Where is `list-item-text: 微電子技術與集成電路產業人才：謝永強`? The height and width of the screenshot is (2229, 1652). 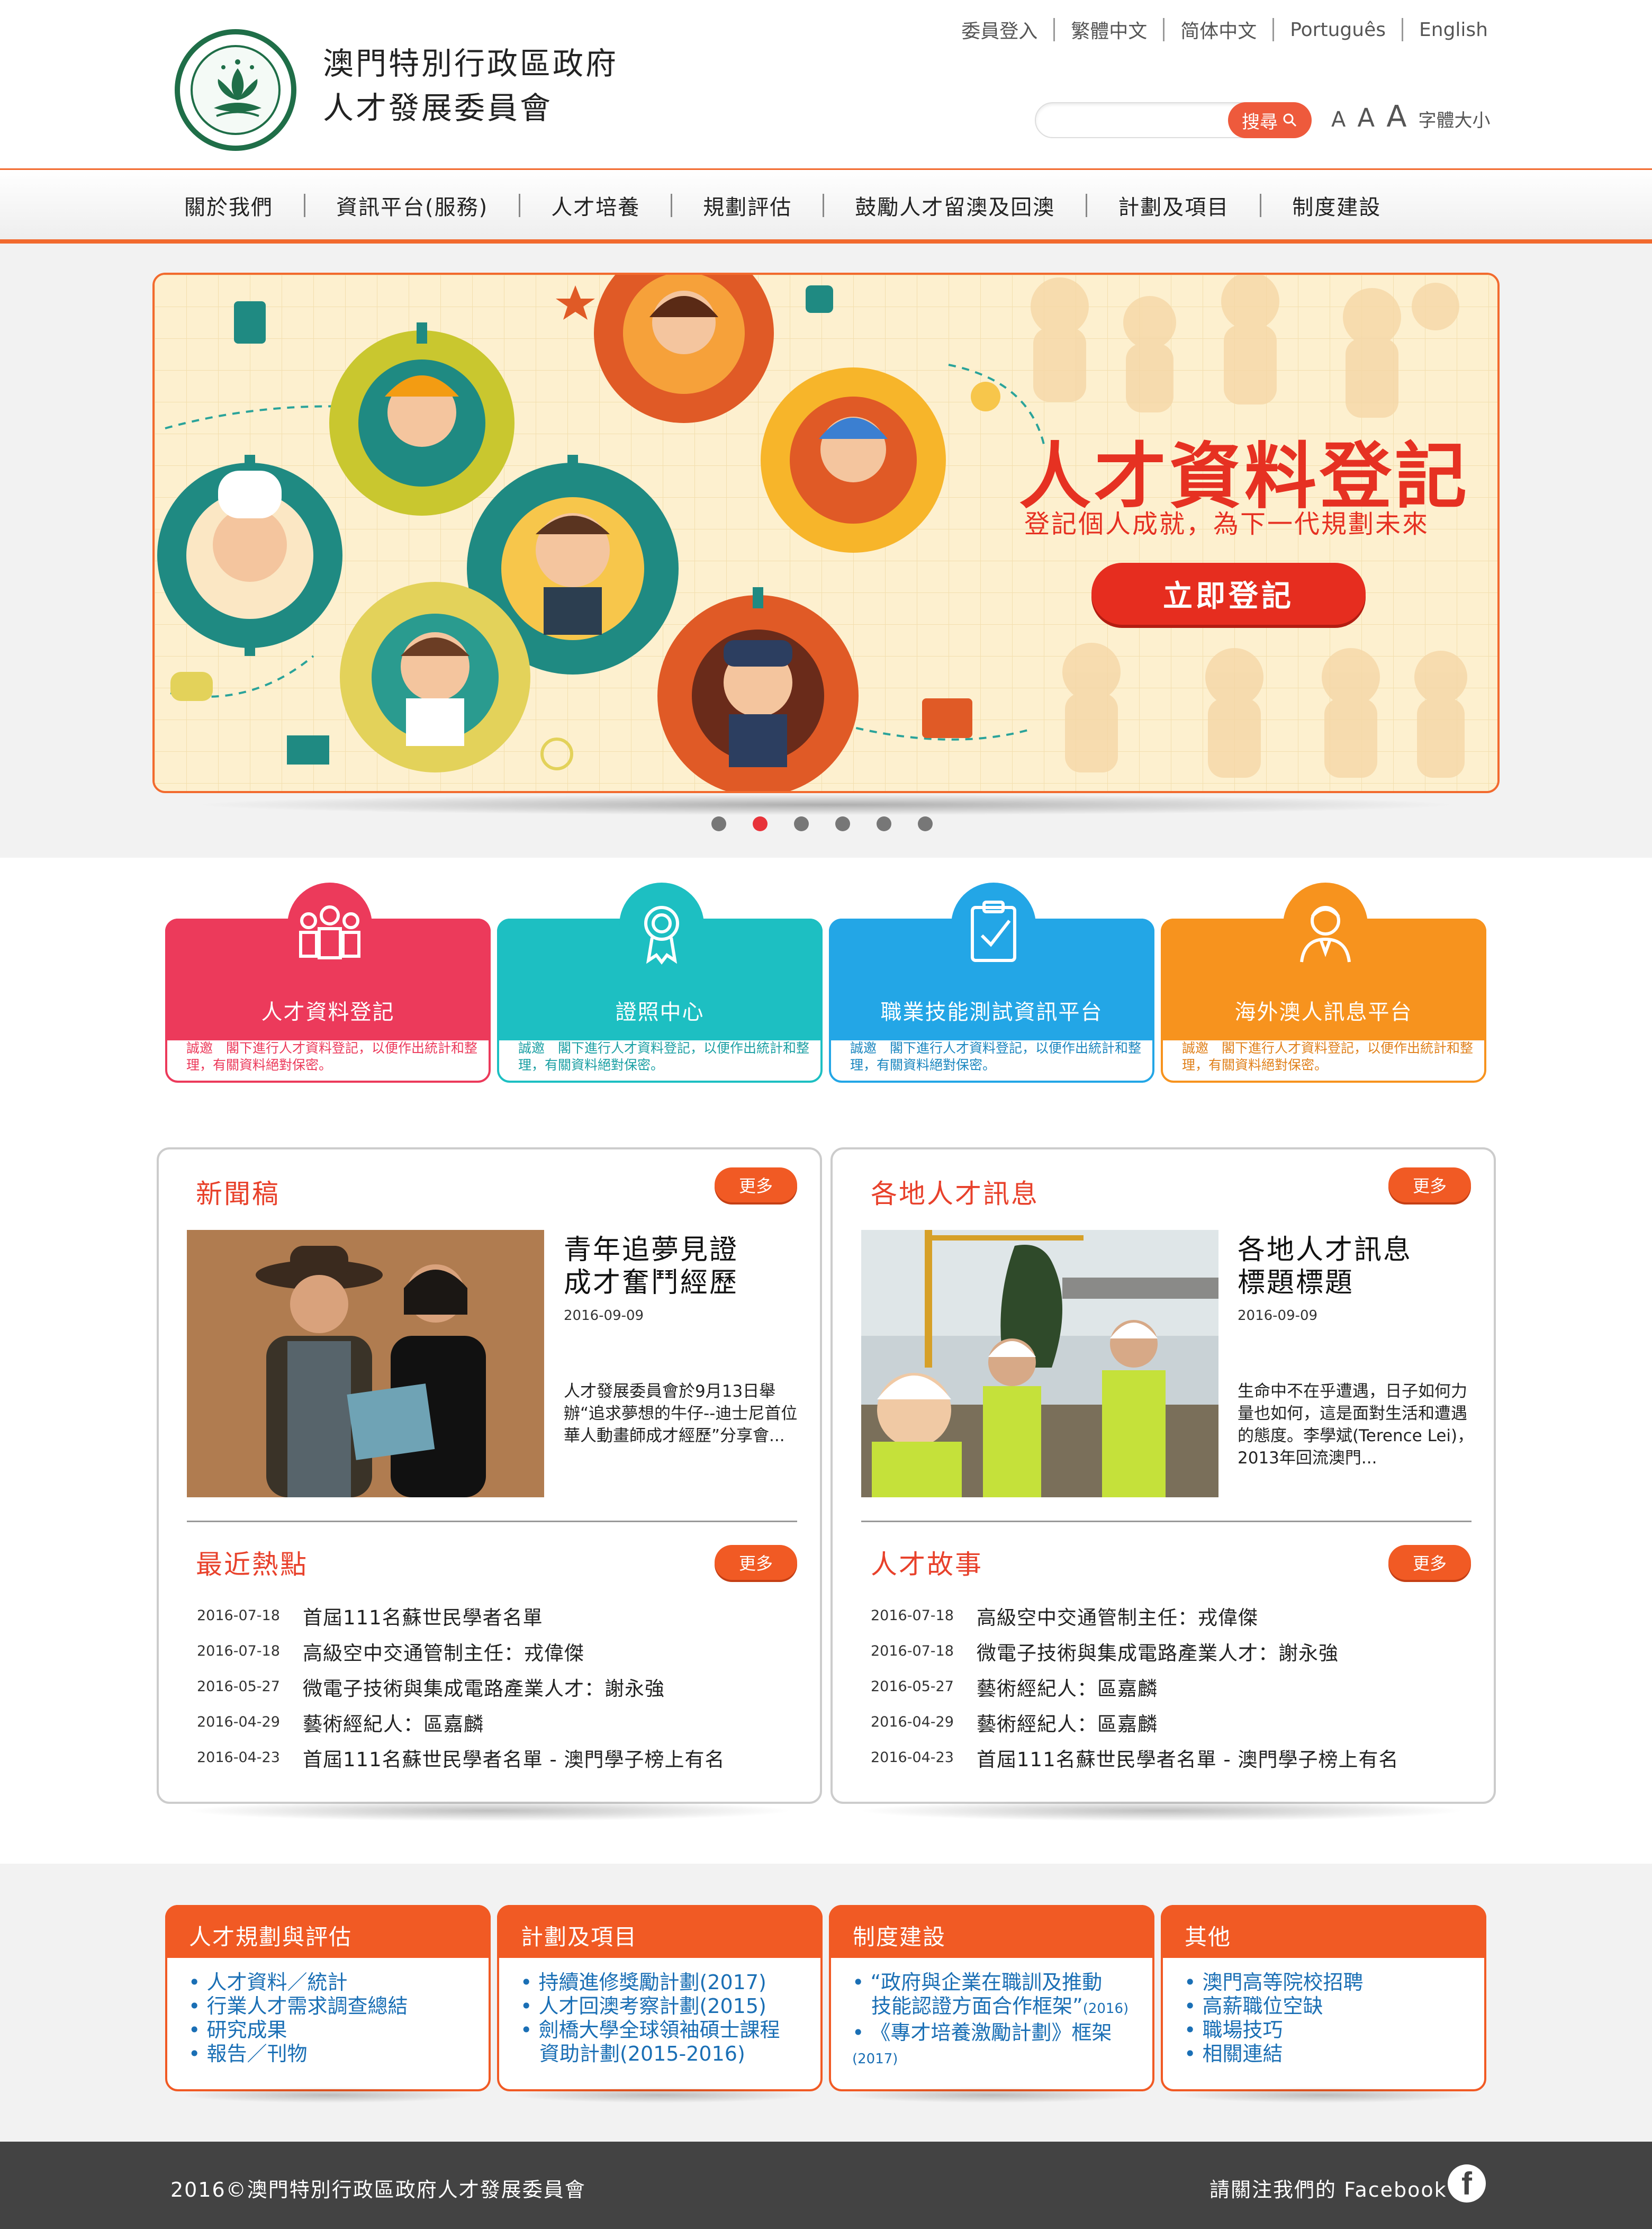 list-item-text: 微電子技術與集成電路產業人才：謝永強 is located at coordinates (1158, 1653).